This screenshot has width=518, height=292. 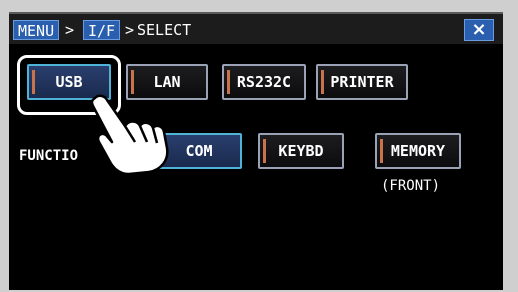 I want to click on function-label: FUNCTIO, so click(x=49, y=156).